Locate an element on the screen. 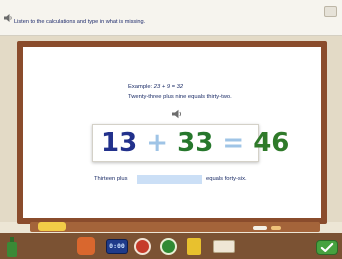 The image size is (342, 259). check-icon is located at coordinates (327, 247).